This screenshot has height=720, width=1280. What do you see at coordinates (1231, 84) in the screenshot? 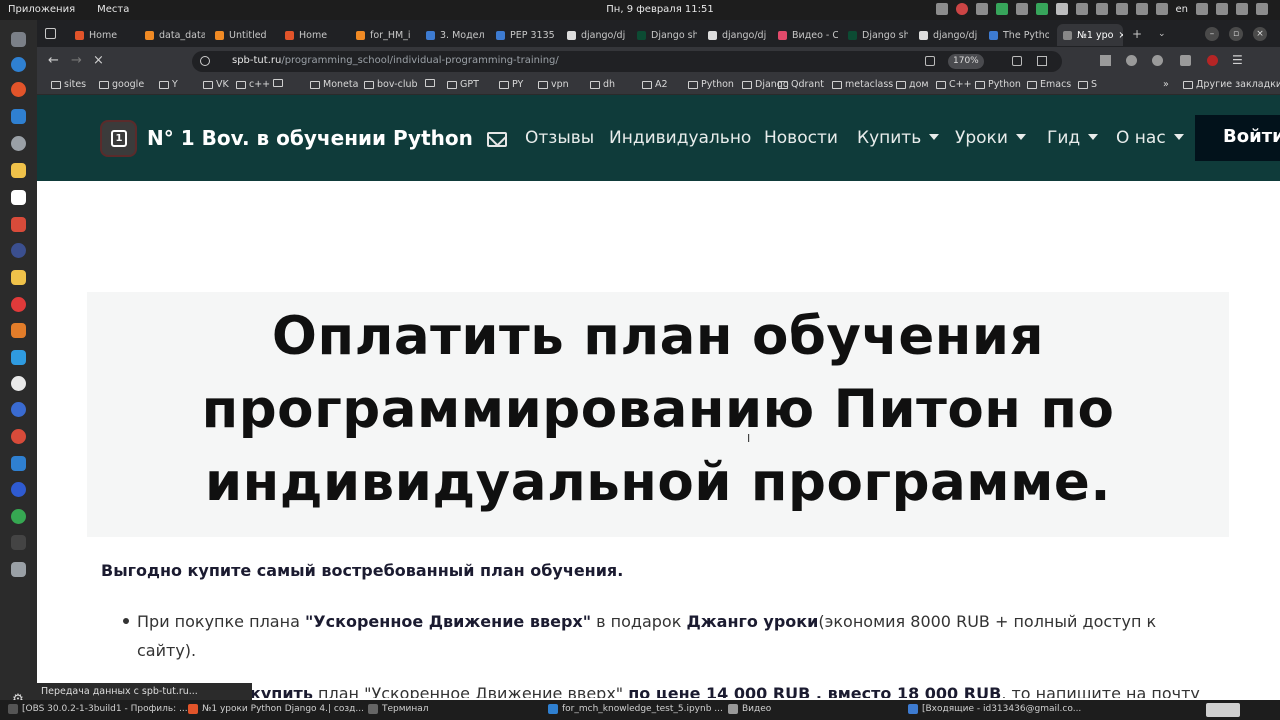
I see `other-bookmarks: Другие закладки` at bounding box center [1231, 84].